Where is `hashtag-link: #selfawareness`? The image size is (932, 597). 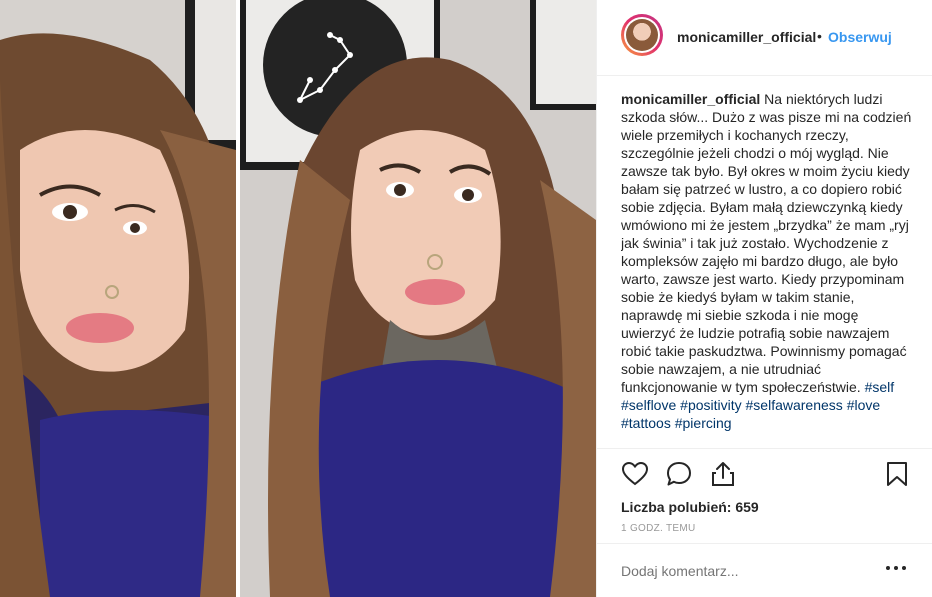 hashtag-link: #selfawareness is located at coordinates (794, 405).